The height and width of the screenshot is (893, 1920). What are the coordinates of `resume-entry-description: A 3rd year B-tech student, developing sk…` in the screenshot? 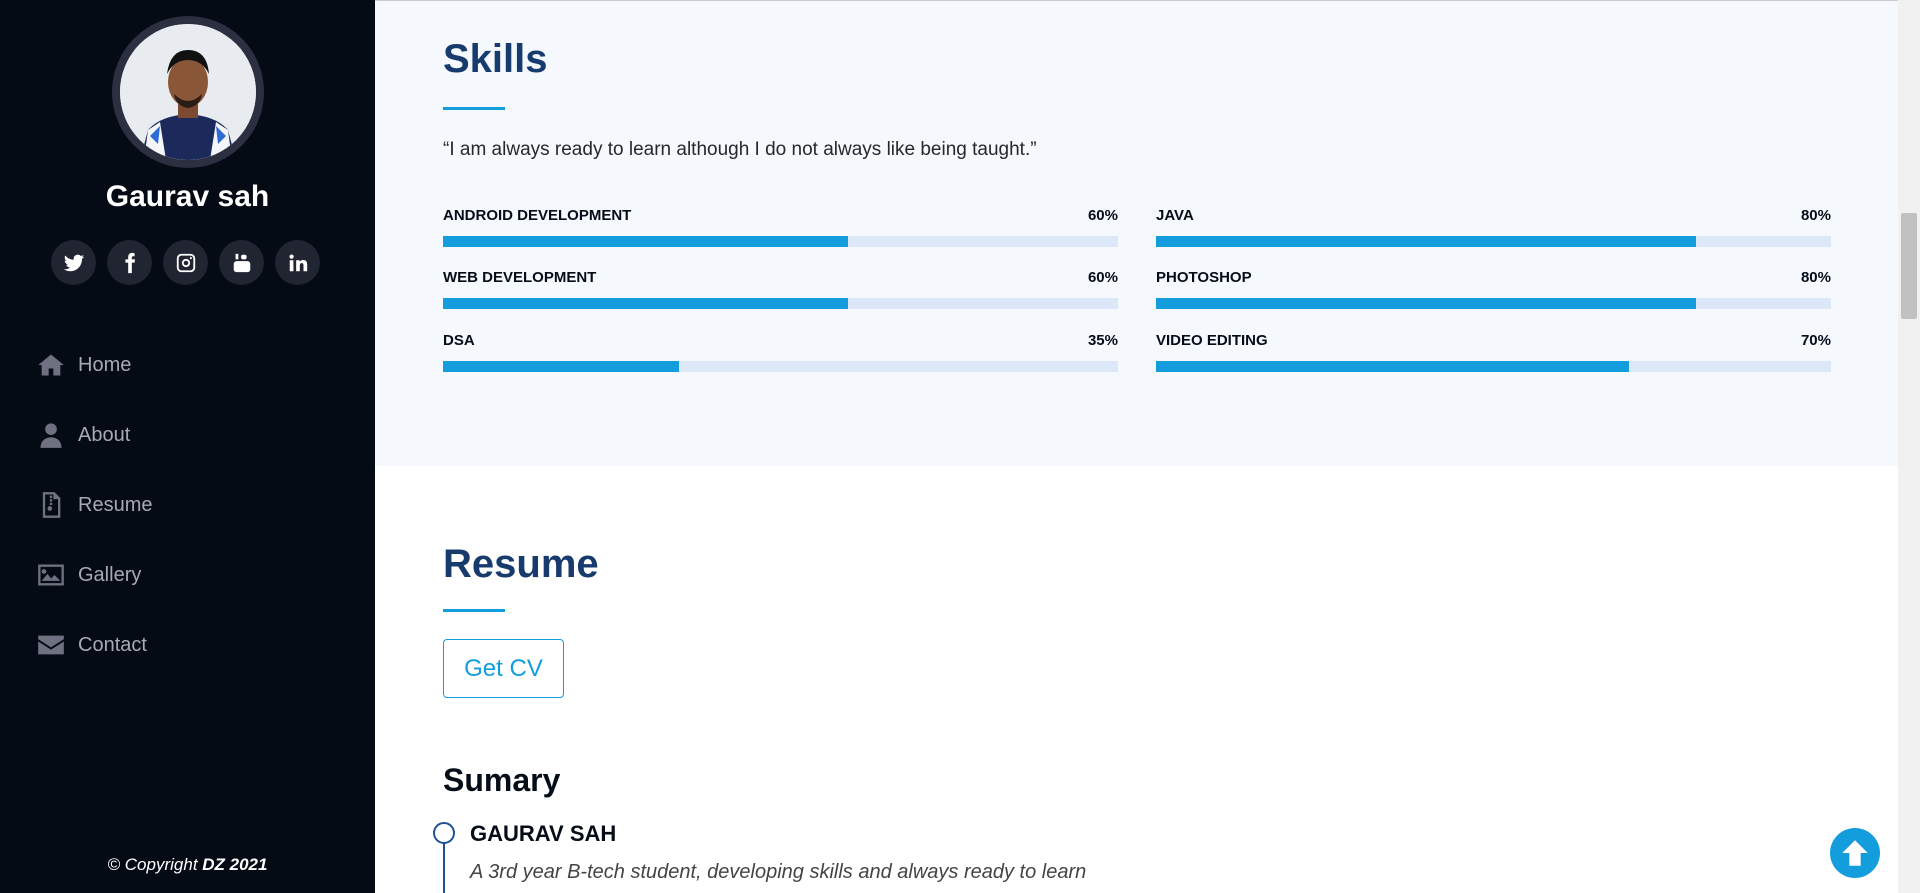 It's located at (778, 872).